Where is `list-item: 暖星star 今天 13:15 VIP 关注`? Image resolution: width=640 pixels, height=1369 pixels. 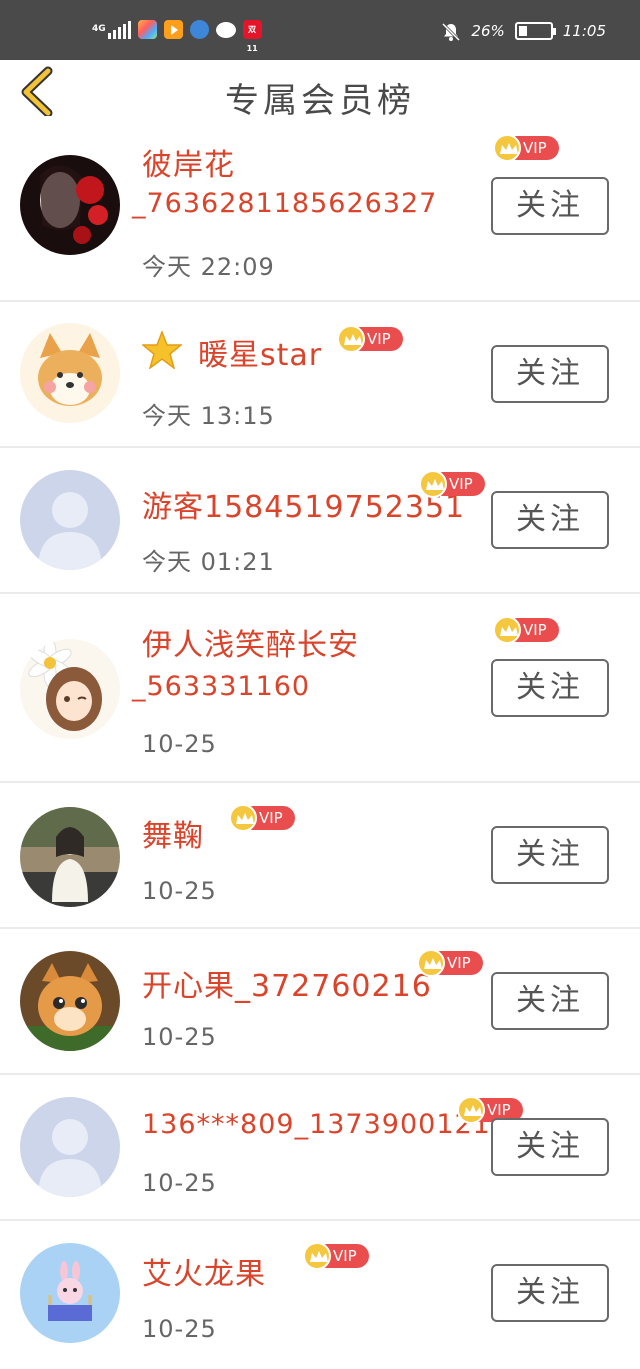
list-item: 暖星star 今天 13:15 VIP 关注 is located at coordinates (320, 375).